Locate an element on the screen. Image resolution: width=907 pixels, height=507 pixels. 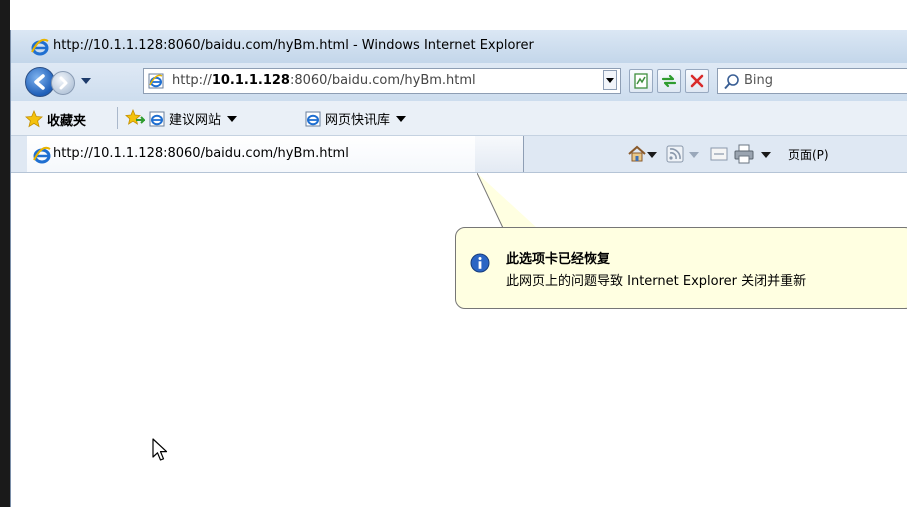
info-icon is located at coordinates (480, 265).